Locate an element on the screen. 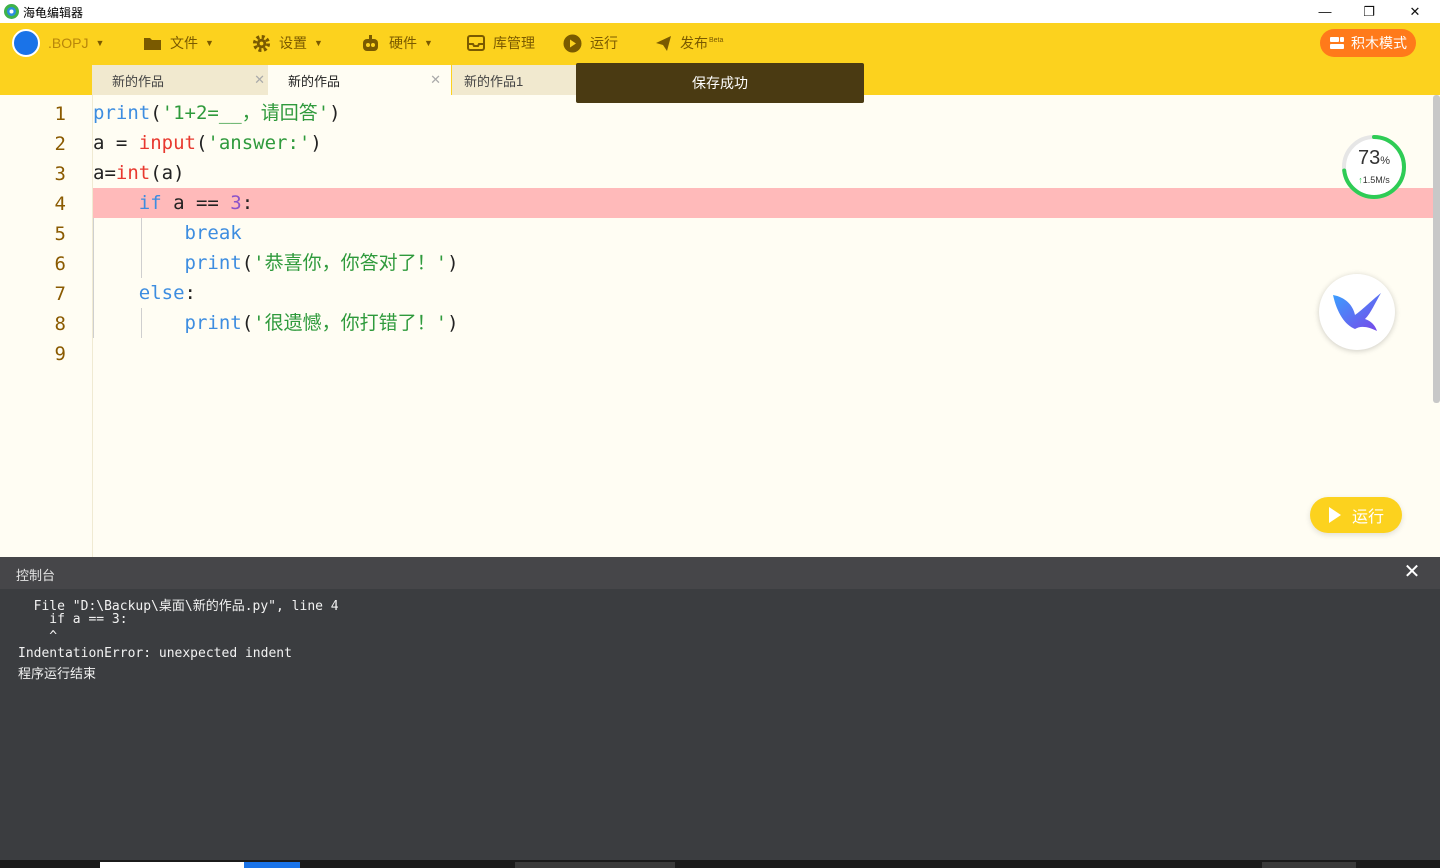 Image resolution: width=1440 pixels, height=868 pixels. tab-label: 新的作品1 is located at coordinates (494, 81).